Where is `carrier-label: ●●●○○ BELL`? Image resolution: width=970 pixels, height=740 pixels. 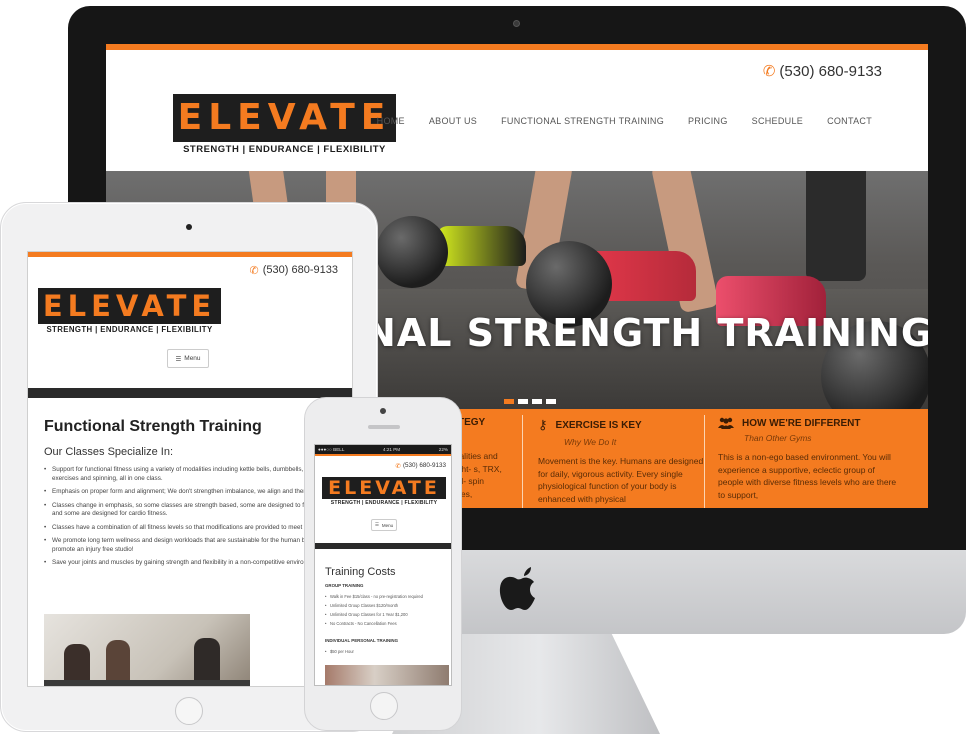 carrier-label: ●●●○○ BELL is located at coordinates (331, 449).